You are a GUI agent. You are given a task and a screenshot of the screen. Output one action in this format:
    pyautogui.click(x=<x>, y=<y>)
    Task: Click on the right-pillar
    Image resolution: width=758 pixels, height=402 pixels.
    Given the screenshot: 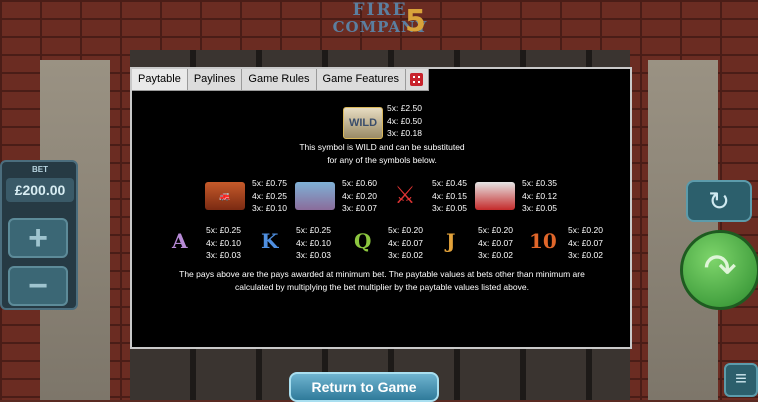 What is the action you would take?
    pyautogui.click(x=683, y=230)
    